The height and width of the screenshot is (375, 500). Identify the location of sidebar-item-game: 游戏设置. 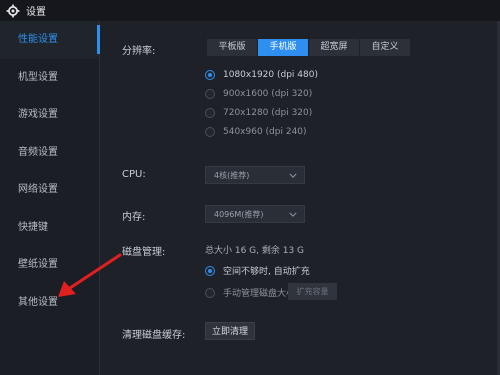
(49, 115).